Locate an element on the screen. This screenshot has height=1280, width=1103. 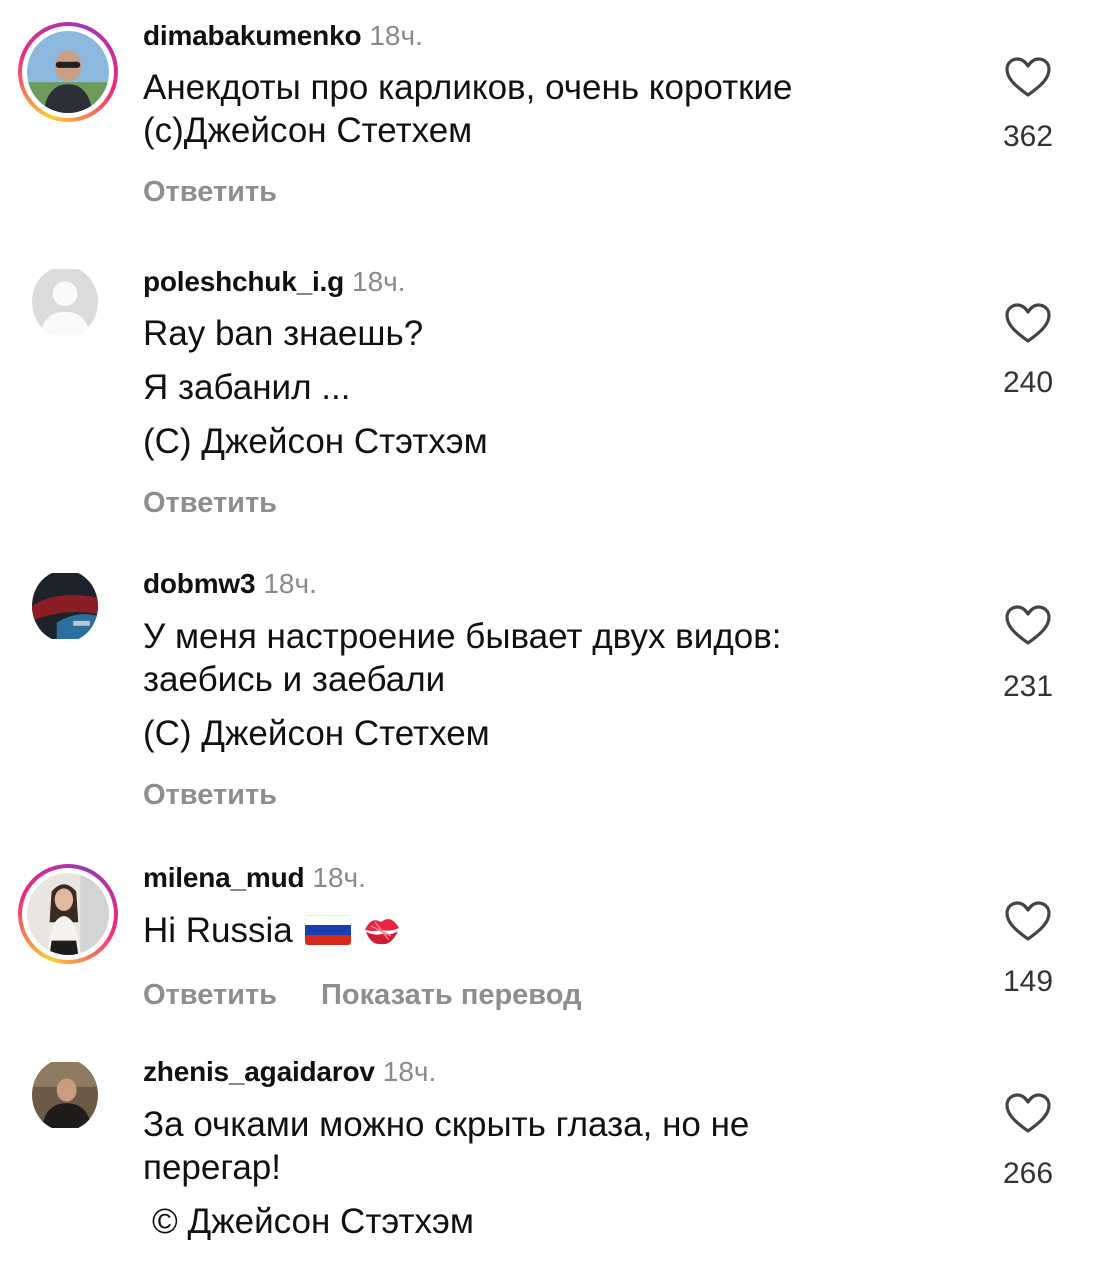
username-link: zhenis_agaidarov is located at coordinates (259, 1071).